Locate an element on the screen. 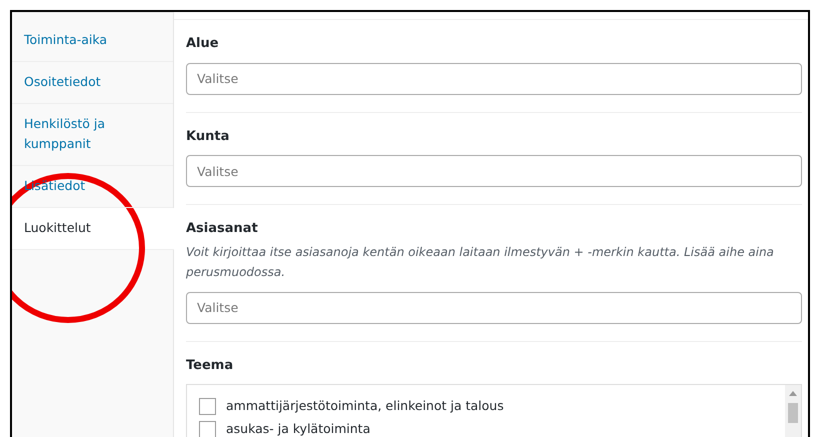 The width and height of the screenshot is (814, 437). field-label: Asiasanat is located at coordinates (222, 229).